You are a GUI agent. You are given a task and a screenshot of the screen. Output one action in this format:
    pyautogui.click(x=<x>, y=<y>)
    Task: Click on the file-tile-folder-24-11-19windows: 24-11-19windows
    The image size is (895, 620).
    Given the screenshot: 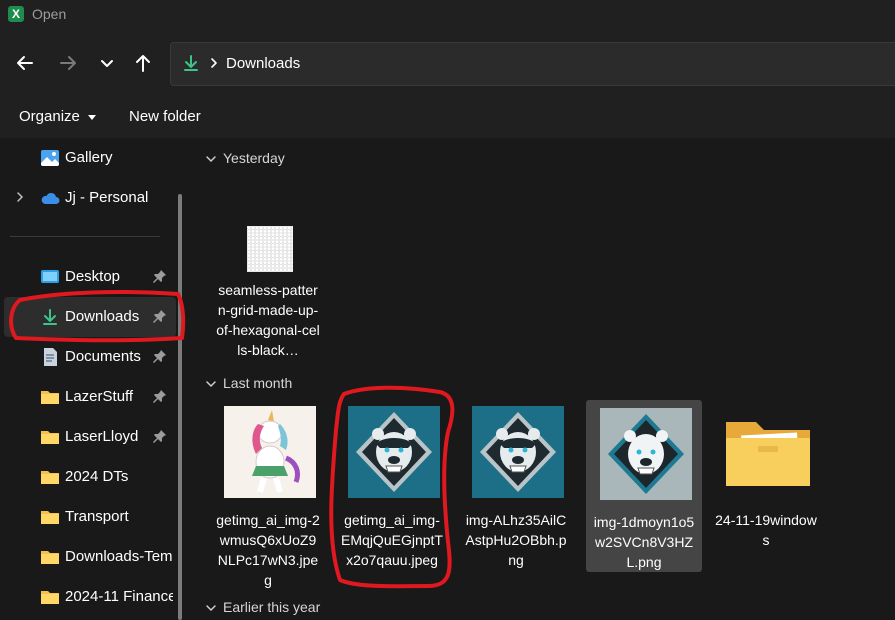 What is the action you would take?
    pyautogui.click(x=766, y=484)
    